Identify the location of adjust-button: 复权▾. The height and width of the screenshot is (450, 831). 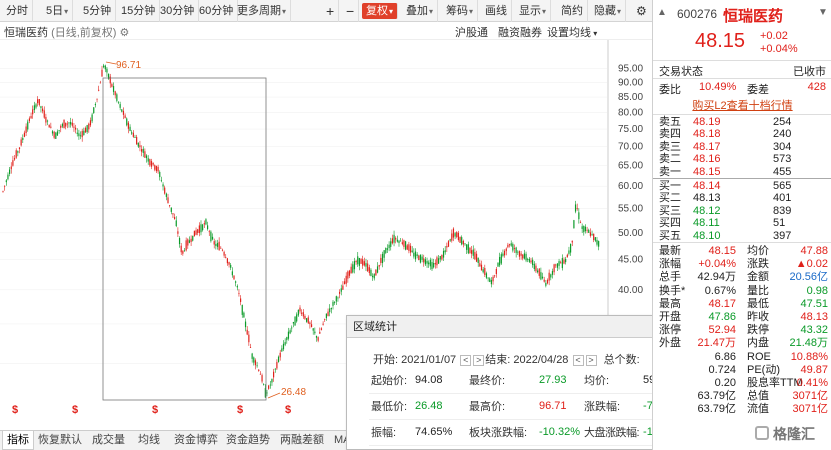
(380, 11).